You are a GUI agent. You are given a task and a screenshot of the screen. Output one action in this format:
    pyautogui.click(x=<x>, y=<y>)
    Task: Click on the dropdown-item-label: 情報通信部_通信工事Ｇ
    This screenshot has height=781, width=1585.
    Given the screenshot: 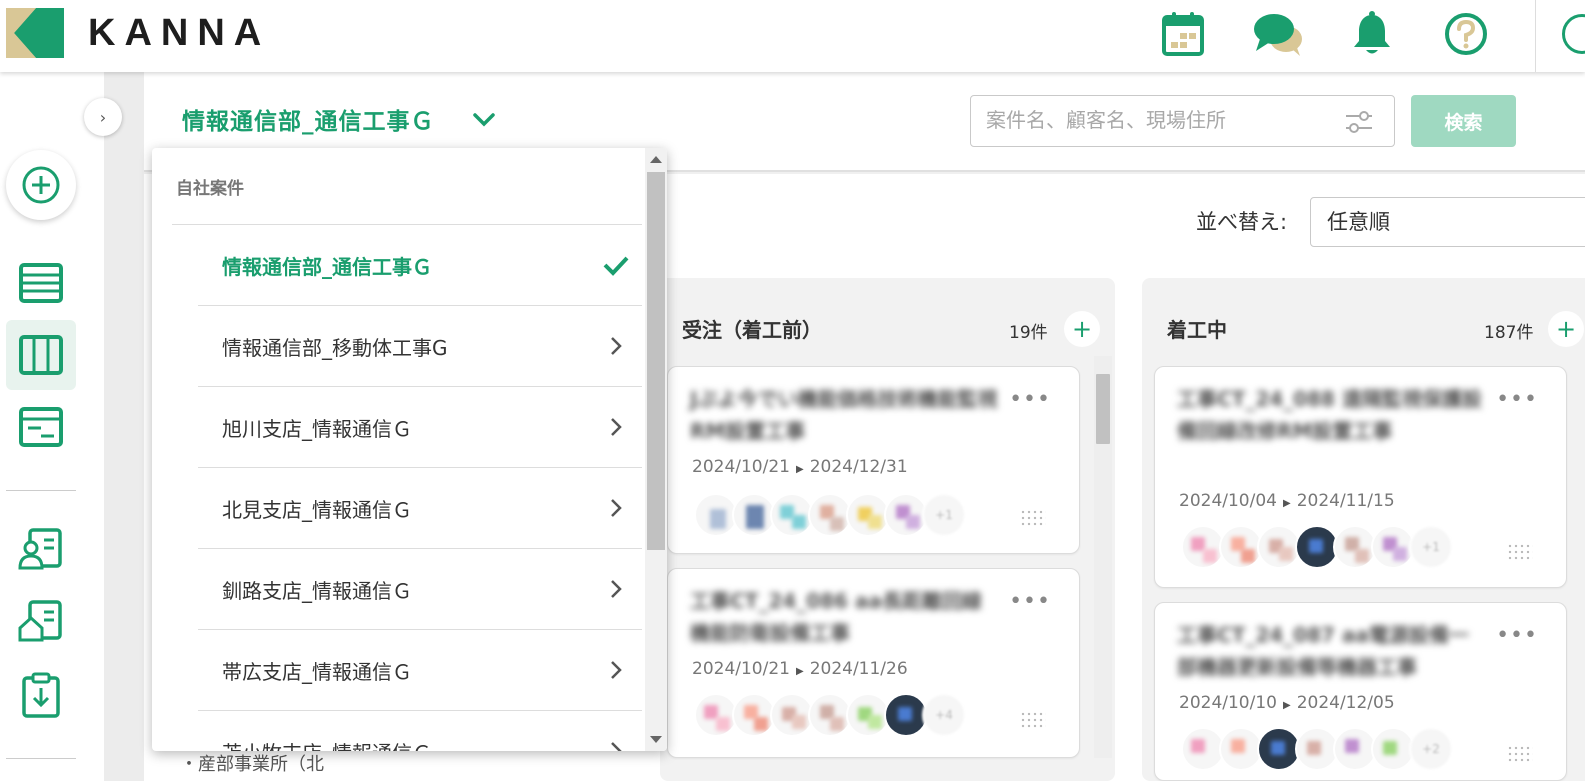 What is the action you would take?
    pyautogui.click(x=327, y=267)
    